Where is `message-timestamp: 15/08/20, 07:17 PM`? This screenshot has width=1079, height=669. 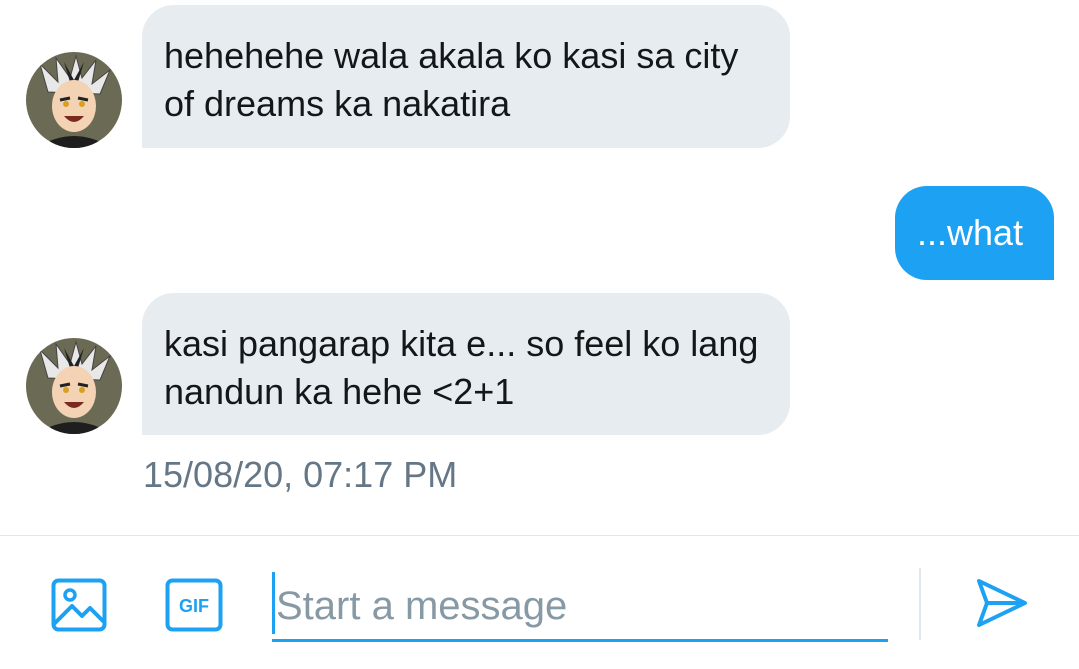
message-timestamp: 15/08/20, 07:17 PM is located at coordinates (300, 474).